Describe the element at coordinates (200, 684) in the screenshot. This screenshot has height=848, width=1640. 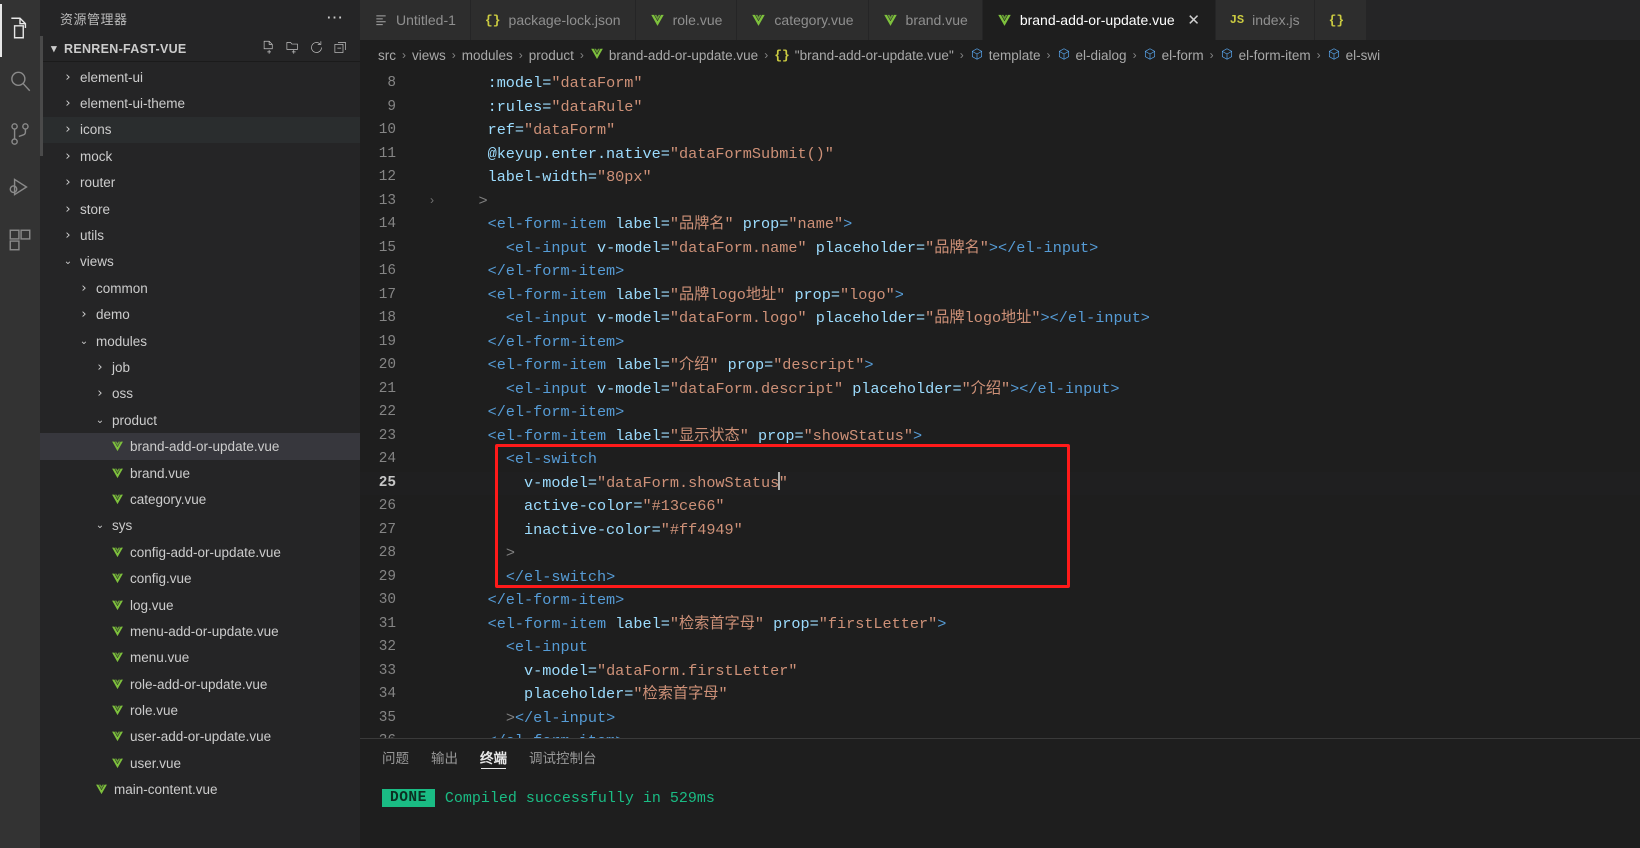
I see `tree-item-role-add-or-update-vue: role-add-or-update.vue` at that location.